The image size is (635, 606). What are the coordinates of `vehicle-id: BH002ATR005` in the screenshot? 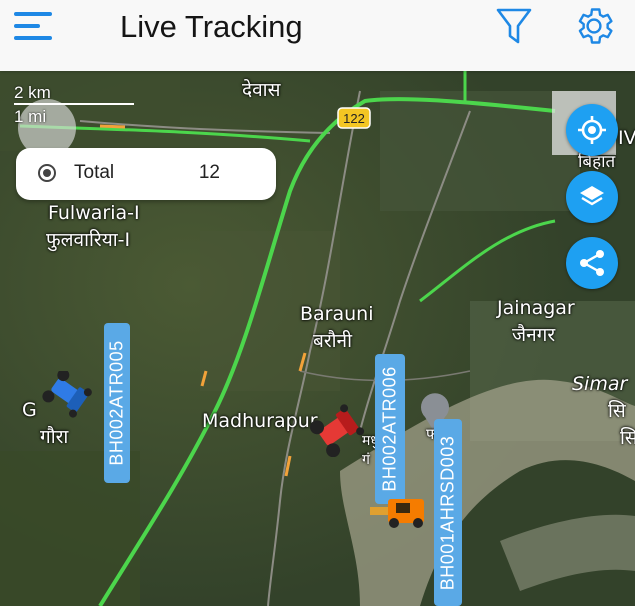 It's located at (116, 403).